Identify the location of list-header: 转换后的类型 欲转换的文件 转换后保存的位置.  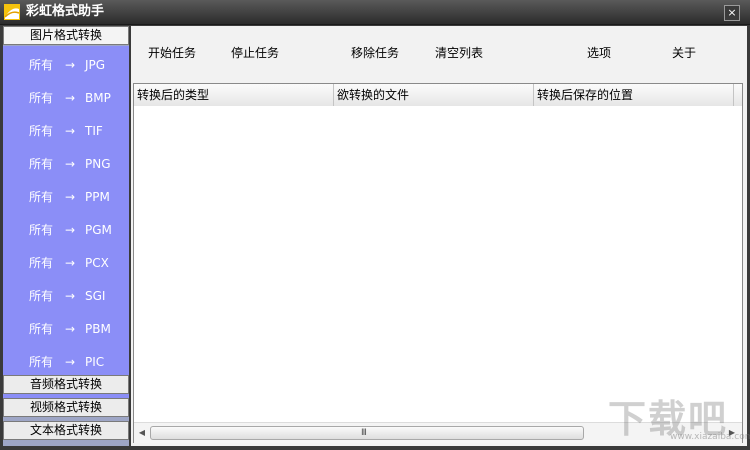
(438, 95).